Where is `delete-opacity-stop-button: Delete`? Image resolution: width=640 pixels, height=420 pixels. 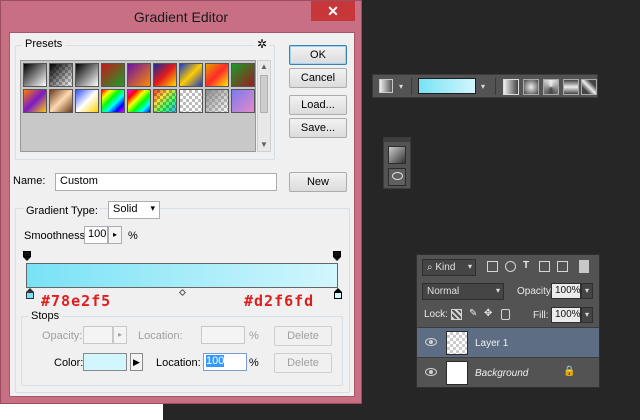 delete-opacity-stop-button: Delete is located at coordinates (303, 336).